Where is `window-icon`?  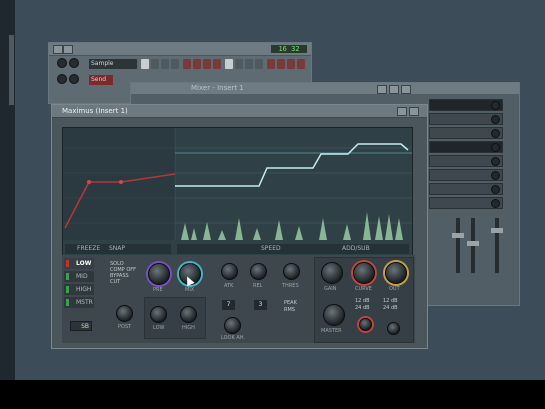 window-icon is located at coordinates (68, 49).